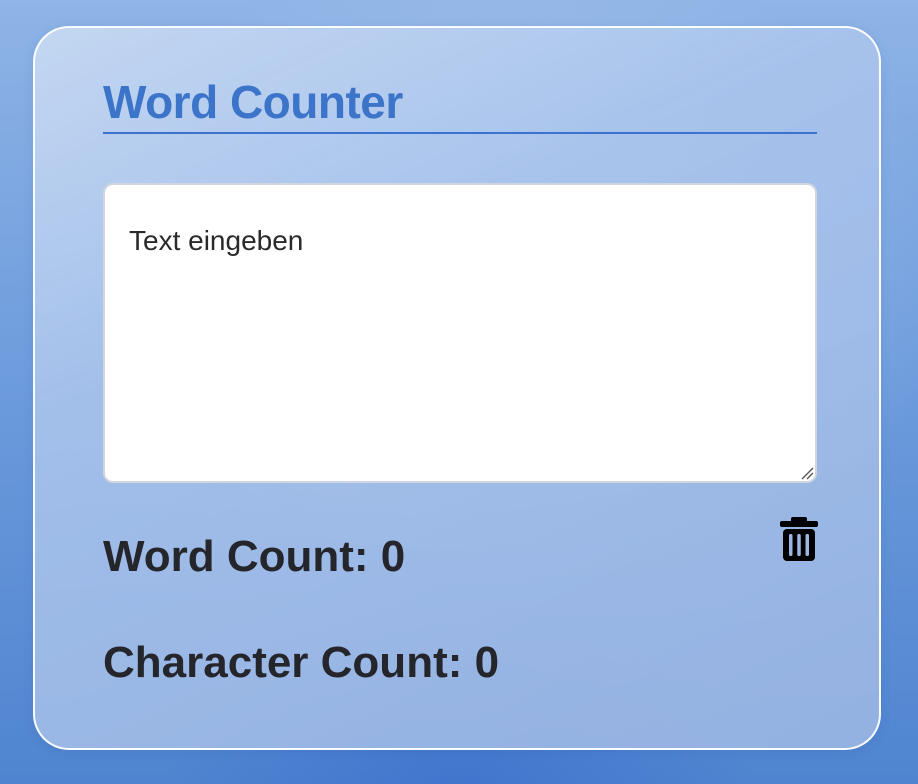 The image size is (918, 784). I want to click on title-container: Word Counter, so click(460, 105).